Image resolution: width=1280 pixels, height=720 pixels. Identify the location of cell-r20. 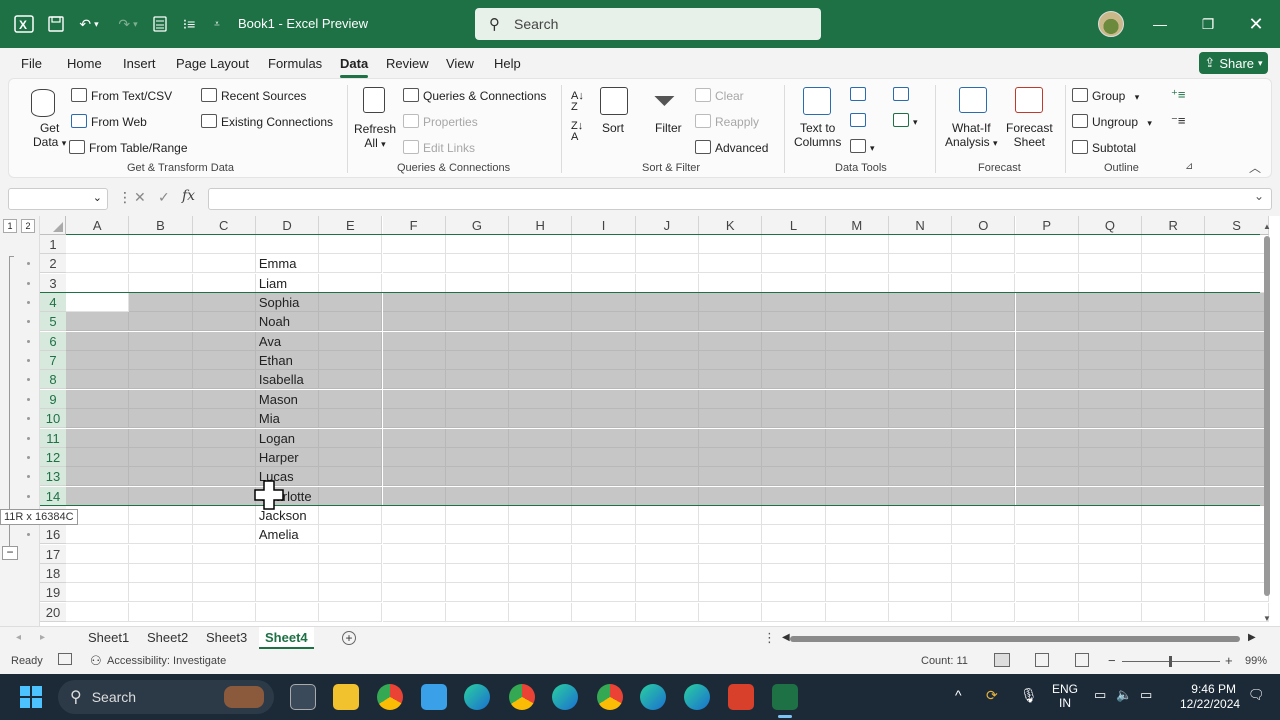
(1174, 612).